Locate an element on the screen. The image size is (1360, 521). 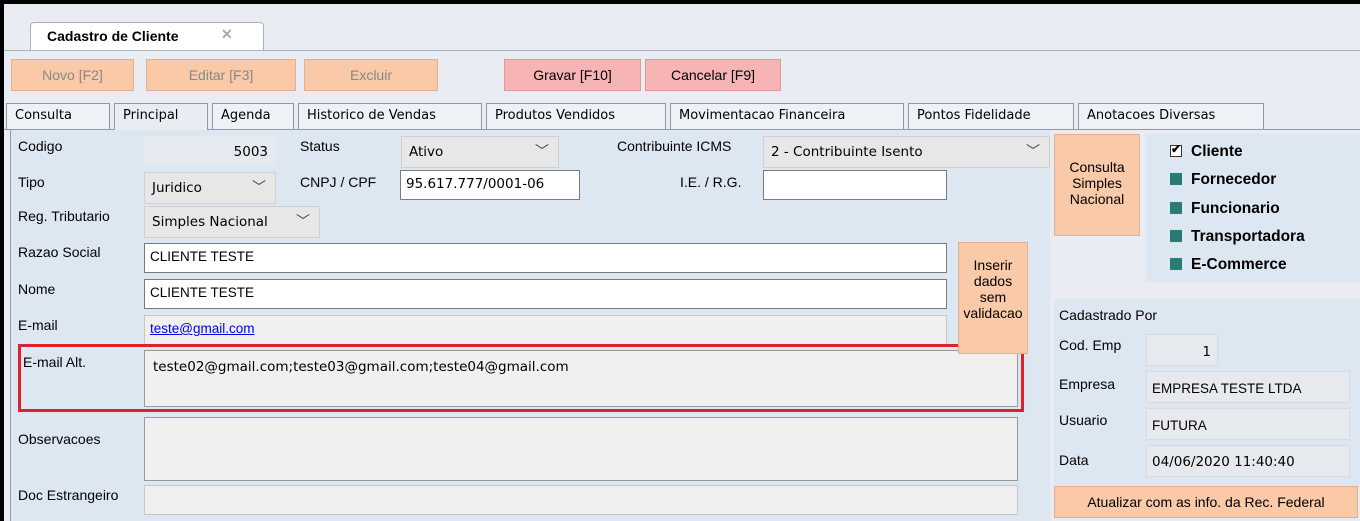
consulta-simples-nacional-button: Consulta Simples Nacional is located at coordinates (1097, 185).